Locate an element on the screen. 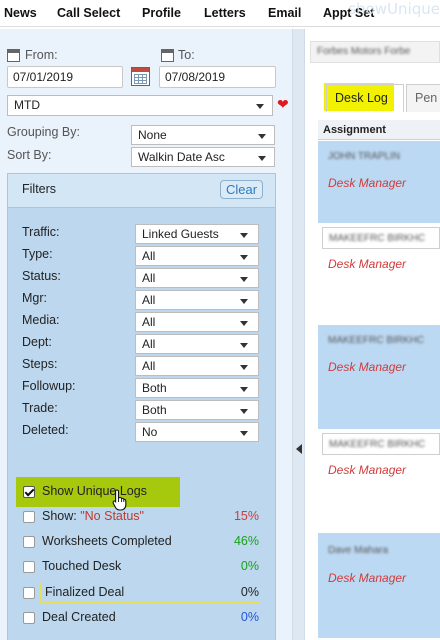 The width and height of the screenshot is (440, 640). to-date-input: 07/08/2019 is located at coordinates (217, 77).